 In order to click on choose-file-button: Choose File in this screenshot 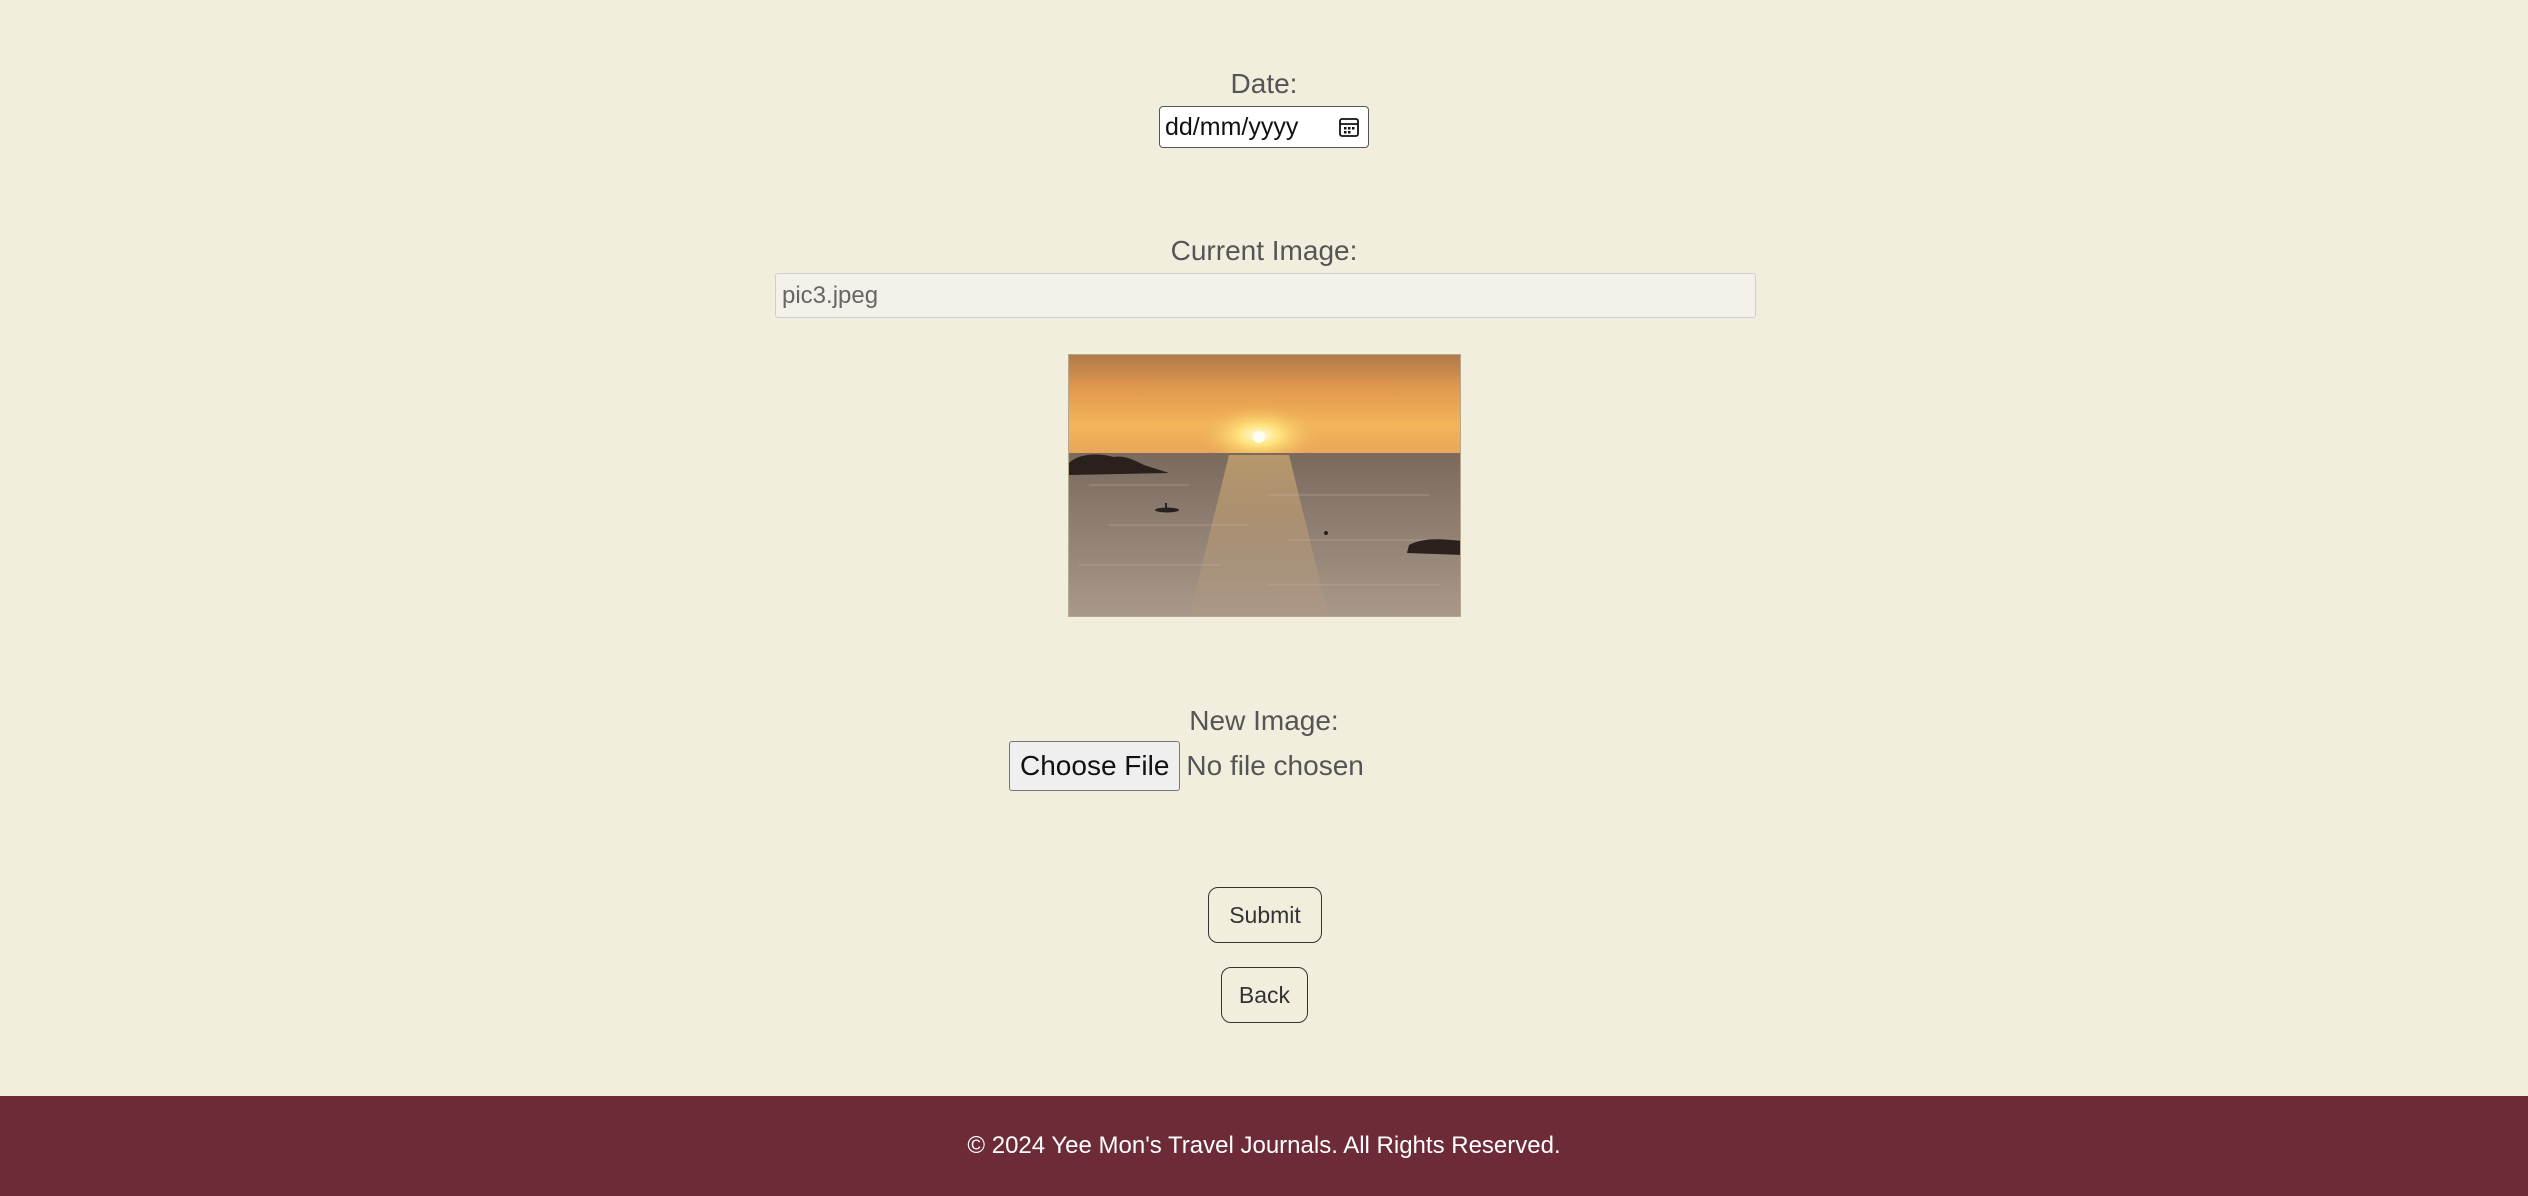, I will do `click(1095, 766)`.